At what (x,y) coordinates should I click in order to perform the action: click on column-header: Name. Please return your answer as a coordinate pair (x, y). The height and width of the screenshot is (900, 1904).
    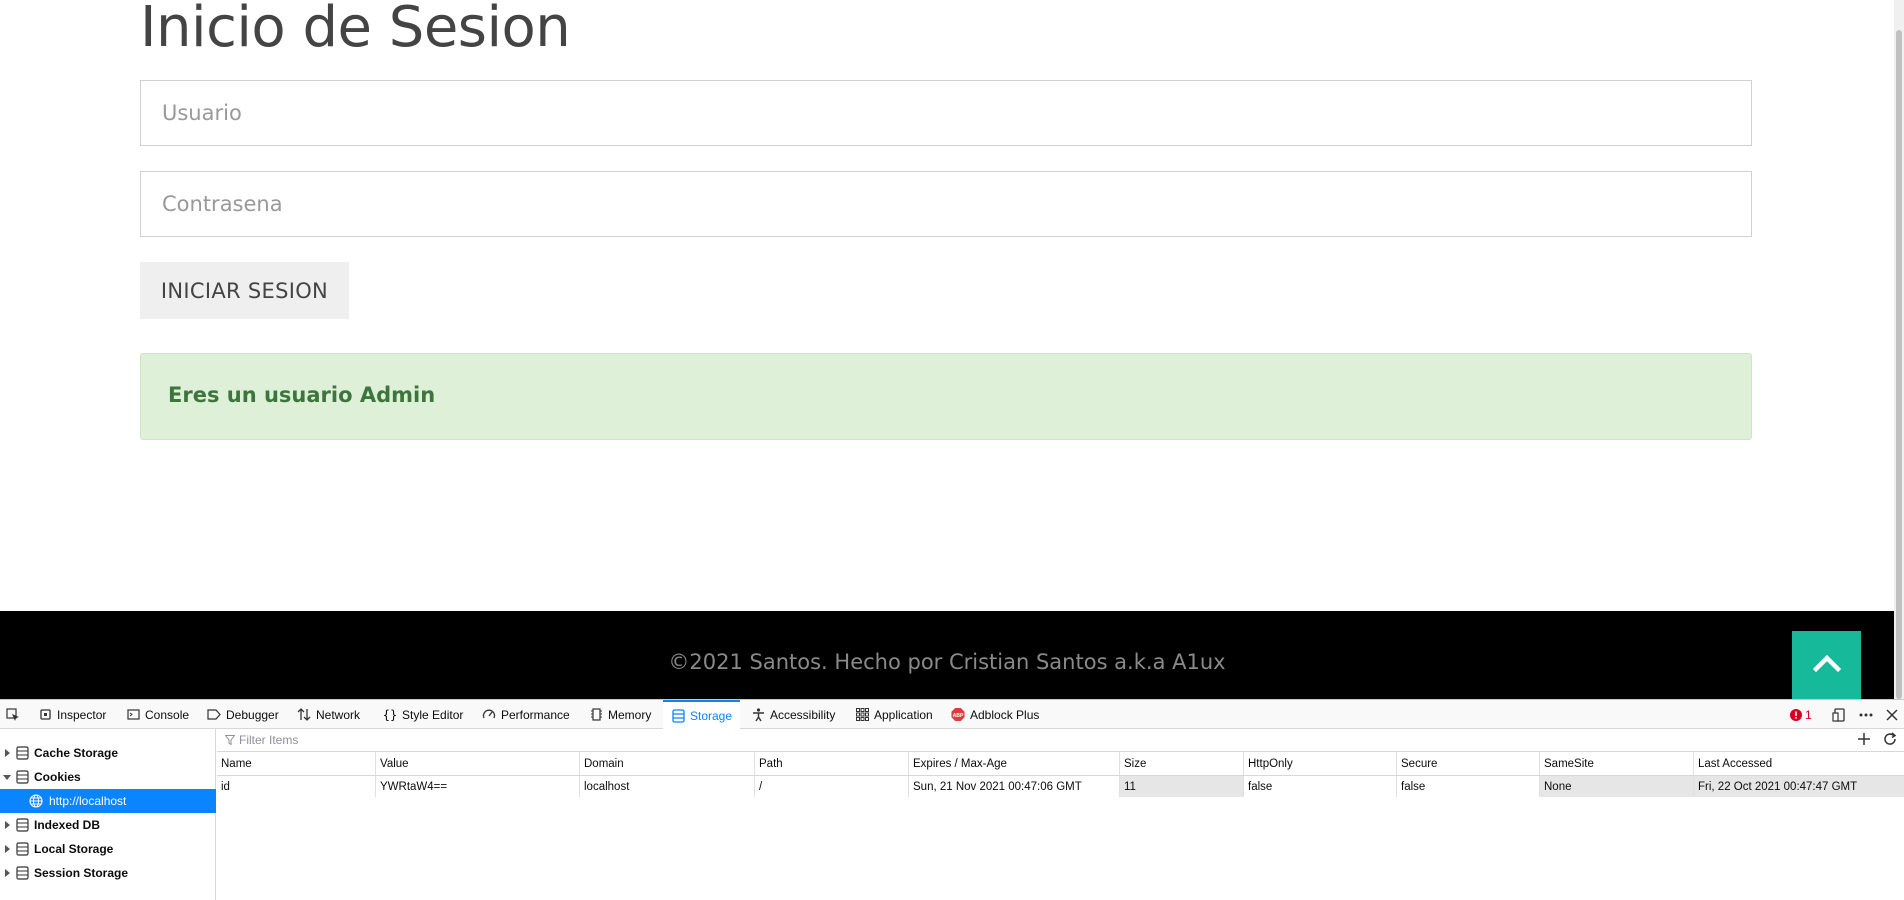
    Looking at the image, I should click on (296, 763).